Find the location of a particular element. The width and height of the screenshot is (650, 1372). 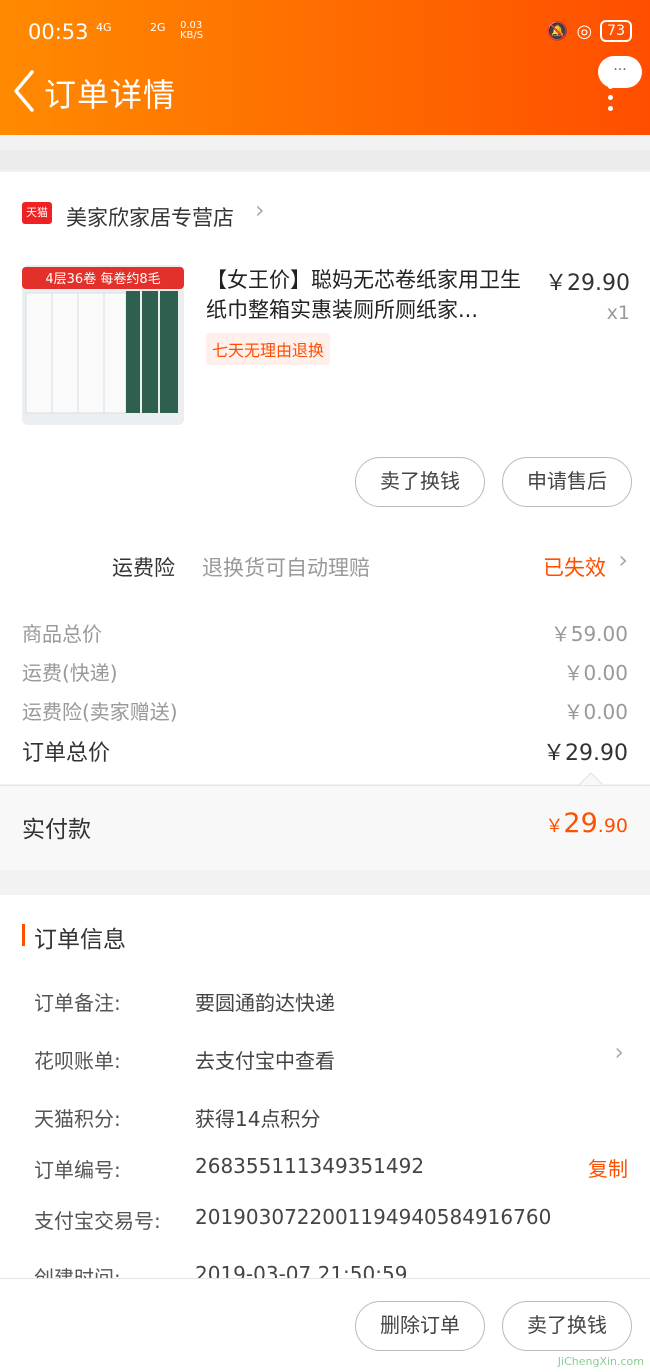

remark-value: 要圆通韵达快递 is located at coordinates (265, 1003).